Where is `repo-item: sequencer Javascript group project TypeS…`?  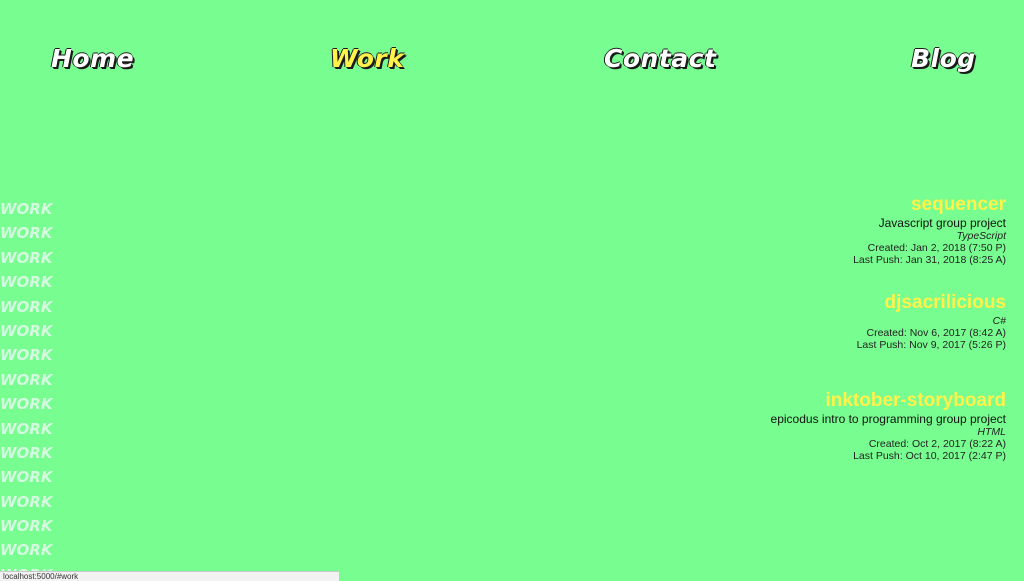 repo-item: sequencer Javascript group project TypeS… is located at coordinates (806, 229).